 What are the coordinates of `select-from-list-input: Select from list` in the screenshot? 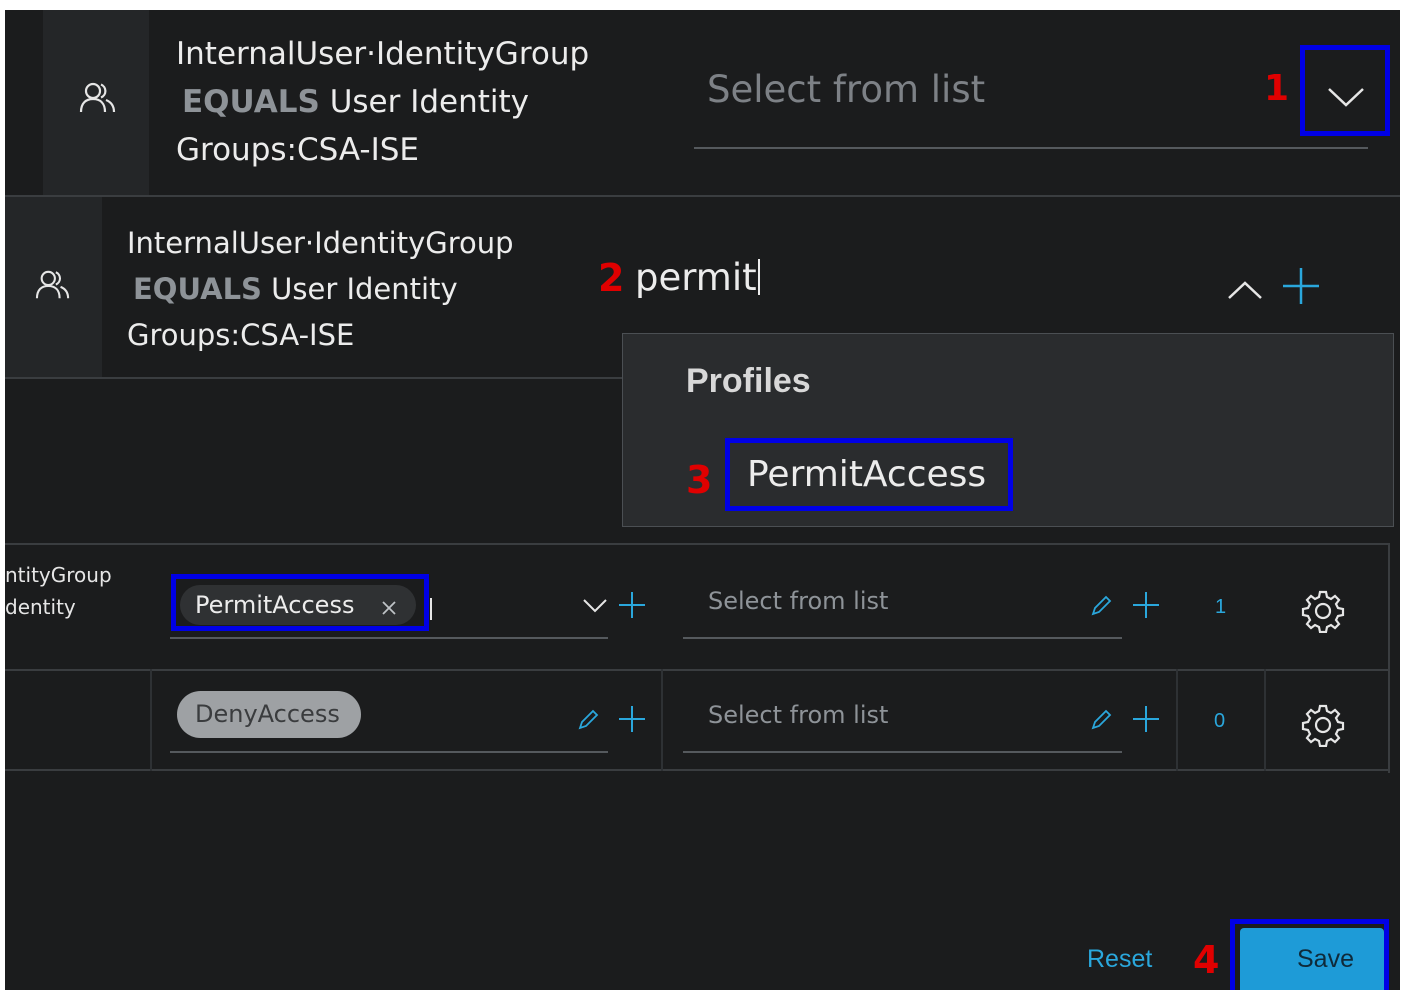 It's located at (846, 89).